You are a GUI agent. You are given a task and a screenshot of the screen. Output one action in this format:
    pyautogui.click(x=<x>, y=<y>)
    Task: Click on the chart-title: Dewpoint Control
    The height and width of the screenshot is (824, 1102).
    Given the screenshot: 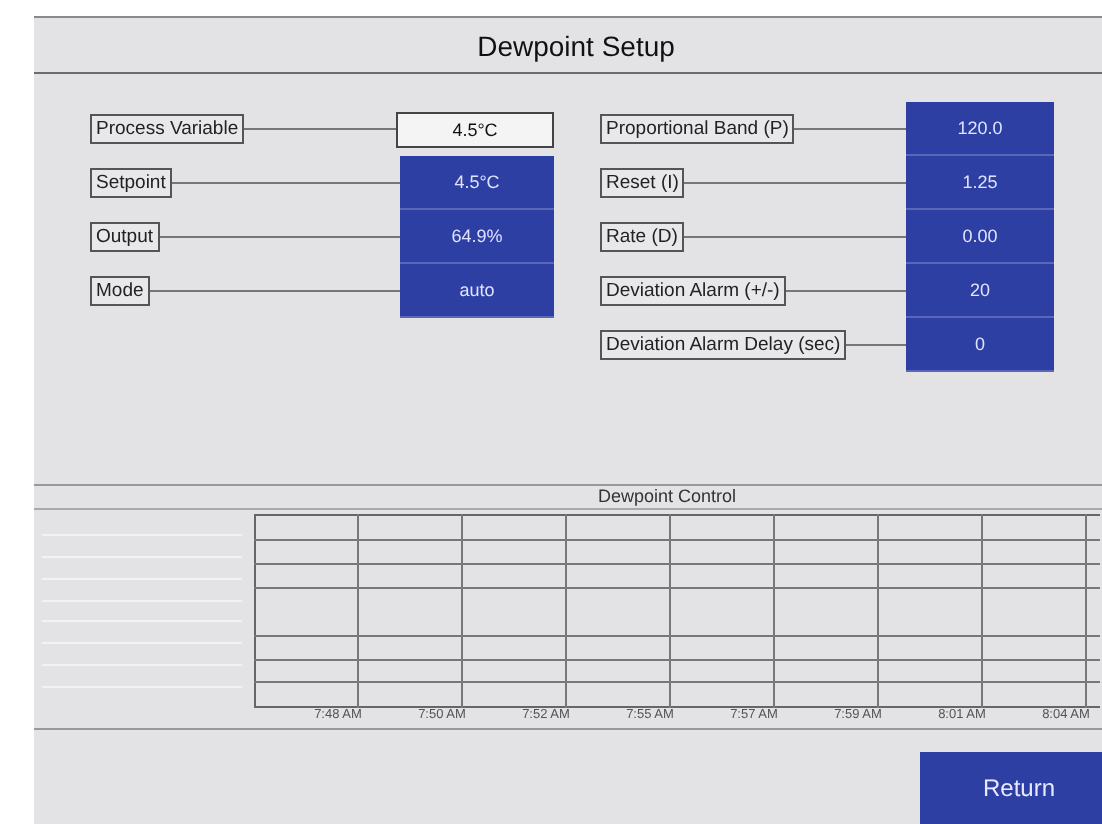 What is the action you would take?
    pyautogui.click(x=568, y=498)
    